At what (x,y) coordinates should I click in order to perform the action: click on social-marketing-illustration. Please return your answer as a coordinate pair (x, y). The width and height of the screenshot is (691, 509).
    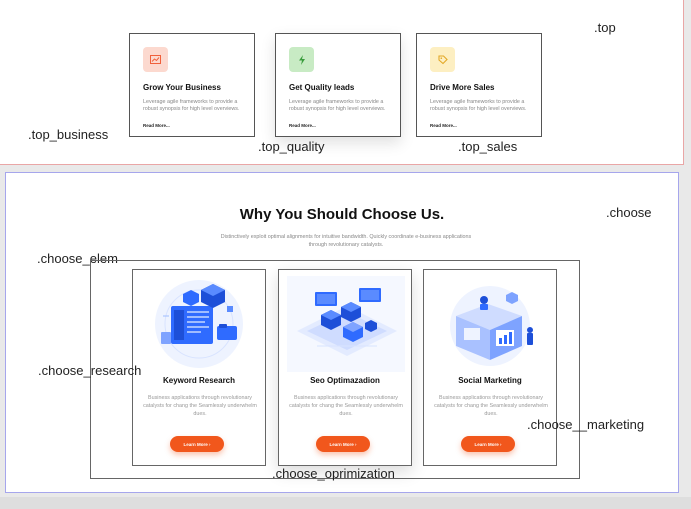
    Looking at the image, I should click on (491, 324).